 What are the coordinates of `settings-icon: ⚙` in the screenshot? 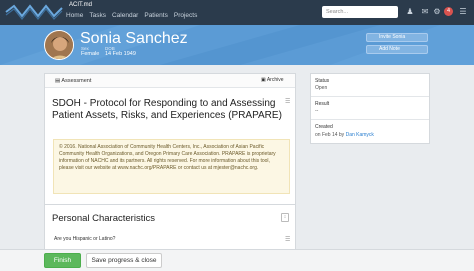 It's located at (437, 12).